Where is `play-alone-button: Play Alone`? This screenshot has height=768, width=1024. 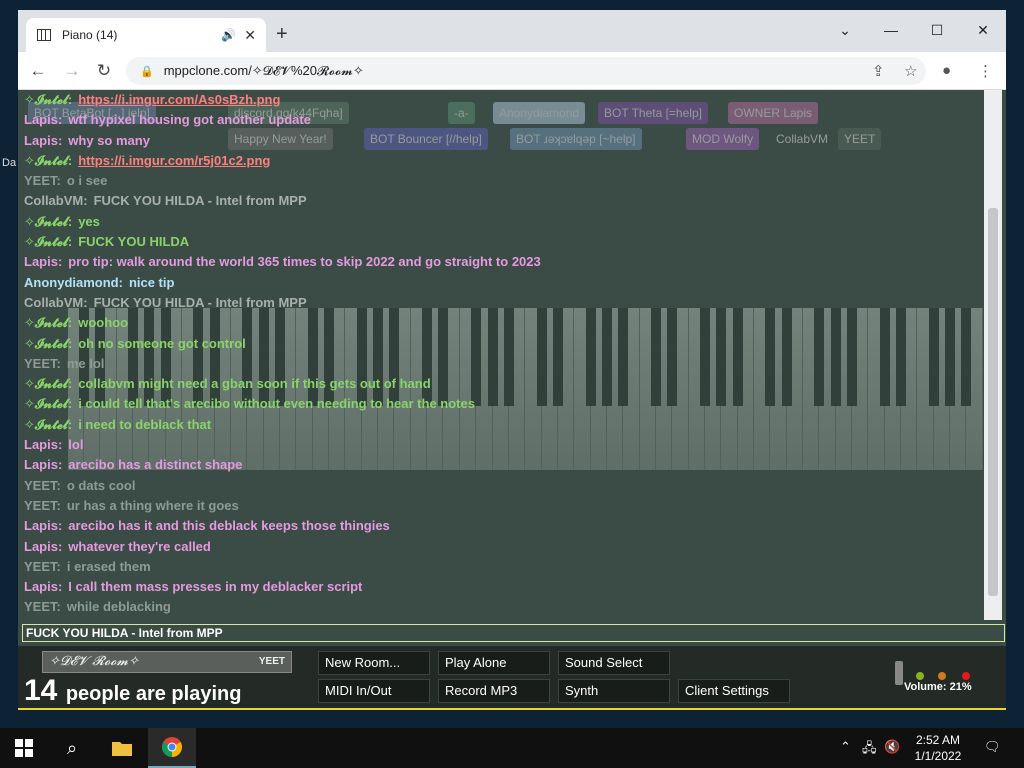 play-alone-button: Play Alone is located at coordinates (494, 663).